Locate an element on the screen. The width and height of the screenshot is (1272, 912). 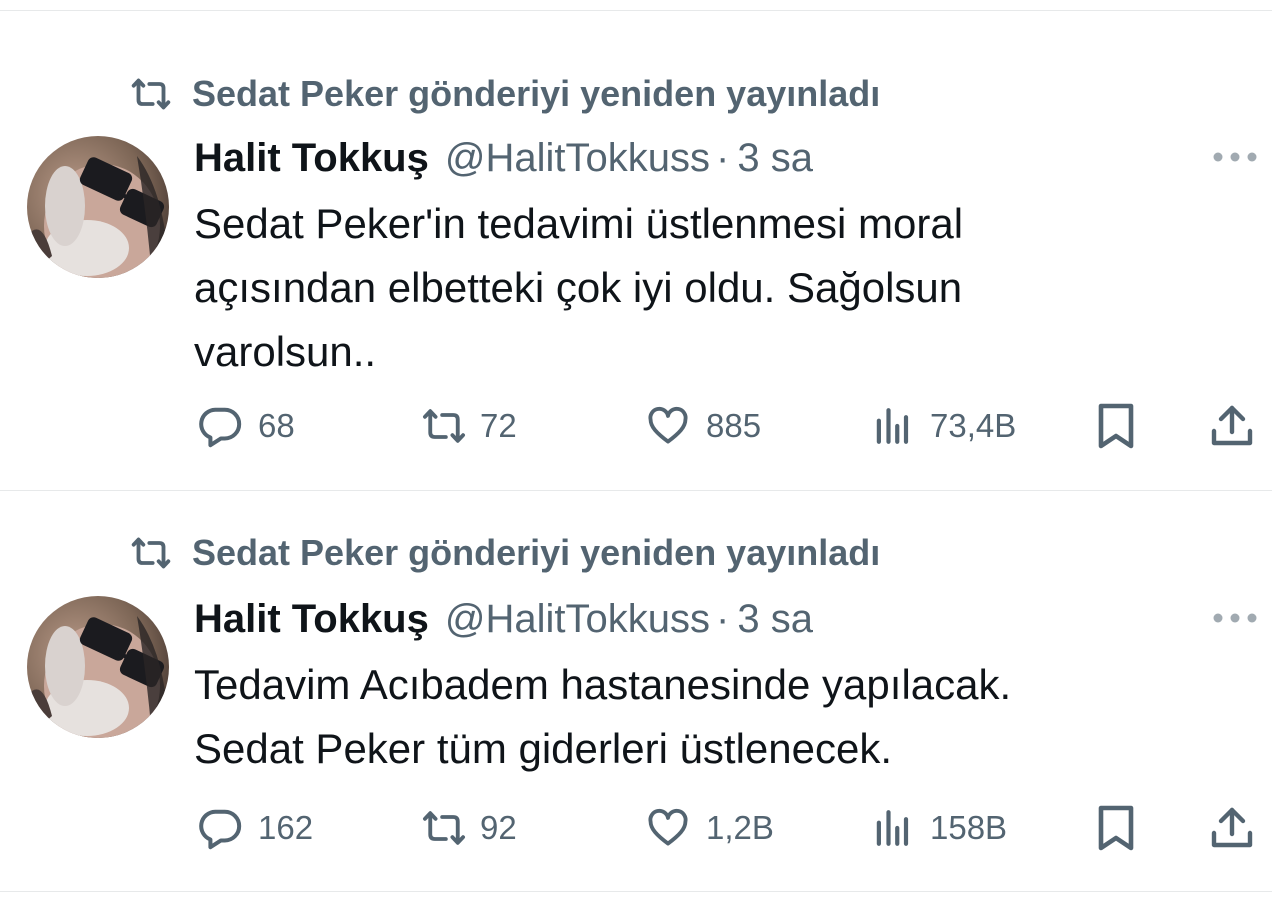
reply-count: 162 is located at coordinates (286, 827).